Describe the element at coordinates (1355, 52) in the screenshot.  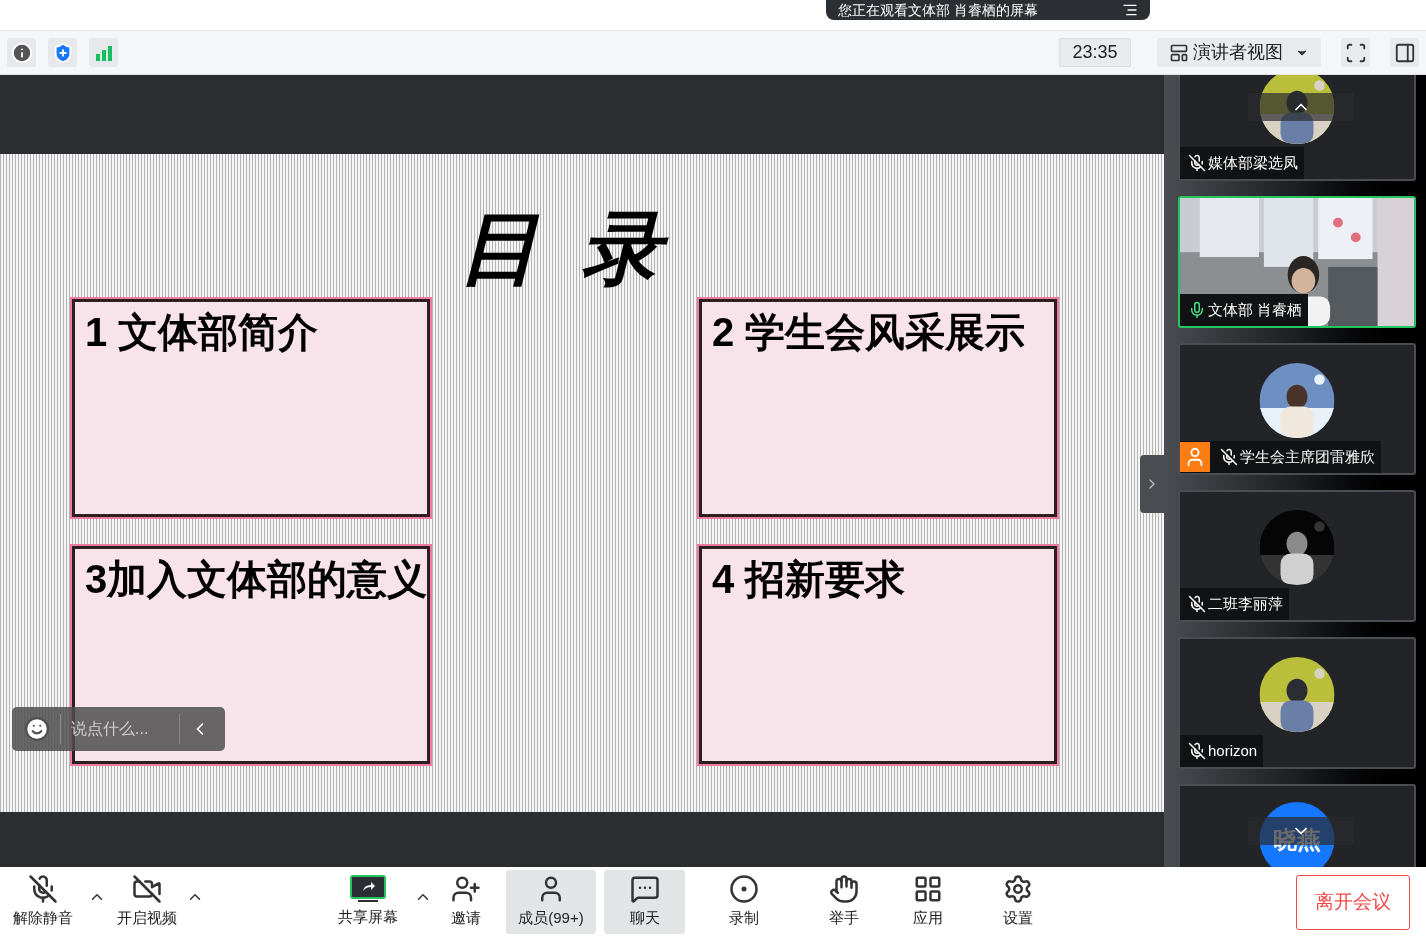
I see `fullscreen-icon` at that location.